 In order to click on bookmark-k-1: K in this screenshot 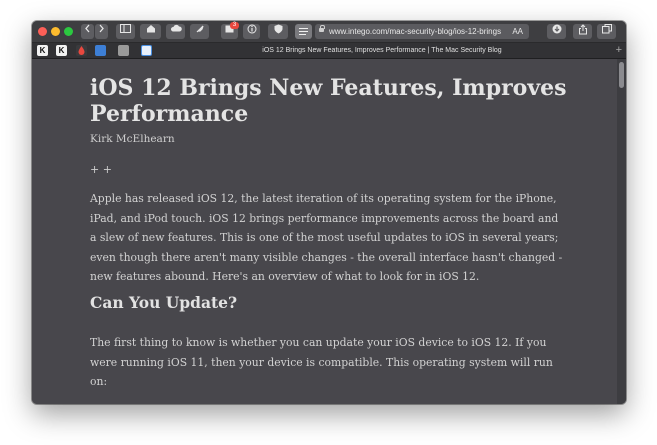, I will do `click(42, 50)`.